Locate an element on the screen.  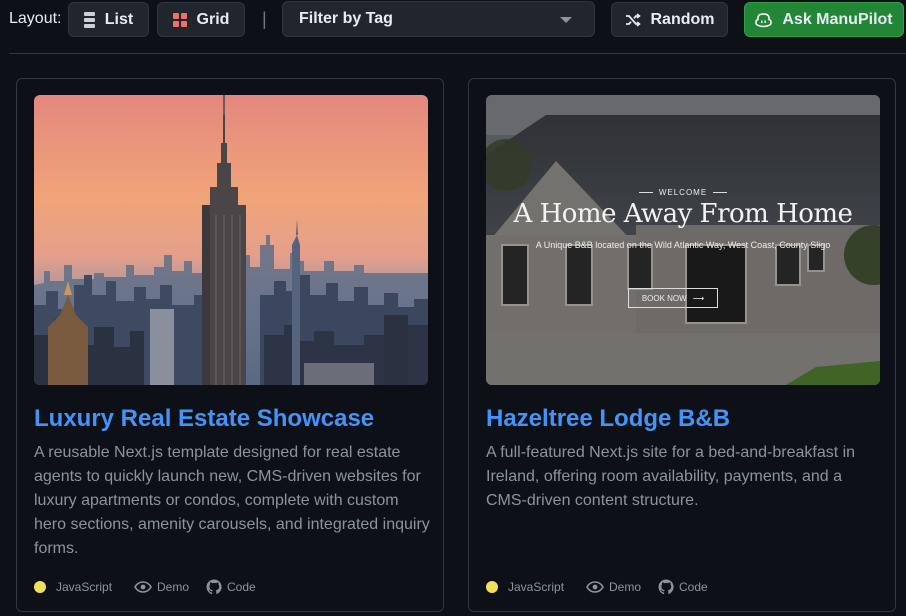
list-icon is located at coordinates (89, 19).